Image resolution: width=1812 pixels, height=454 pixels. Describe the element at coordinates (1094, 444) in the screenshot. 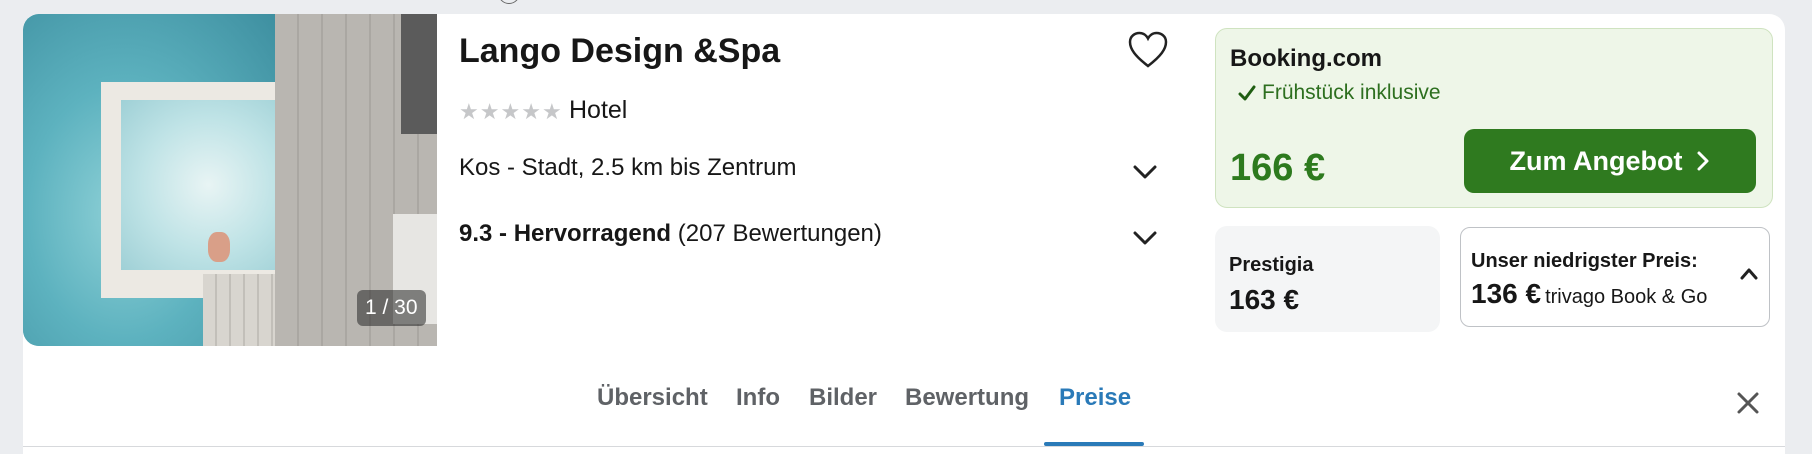

I see `active-tab-indicator` at that location.